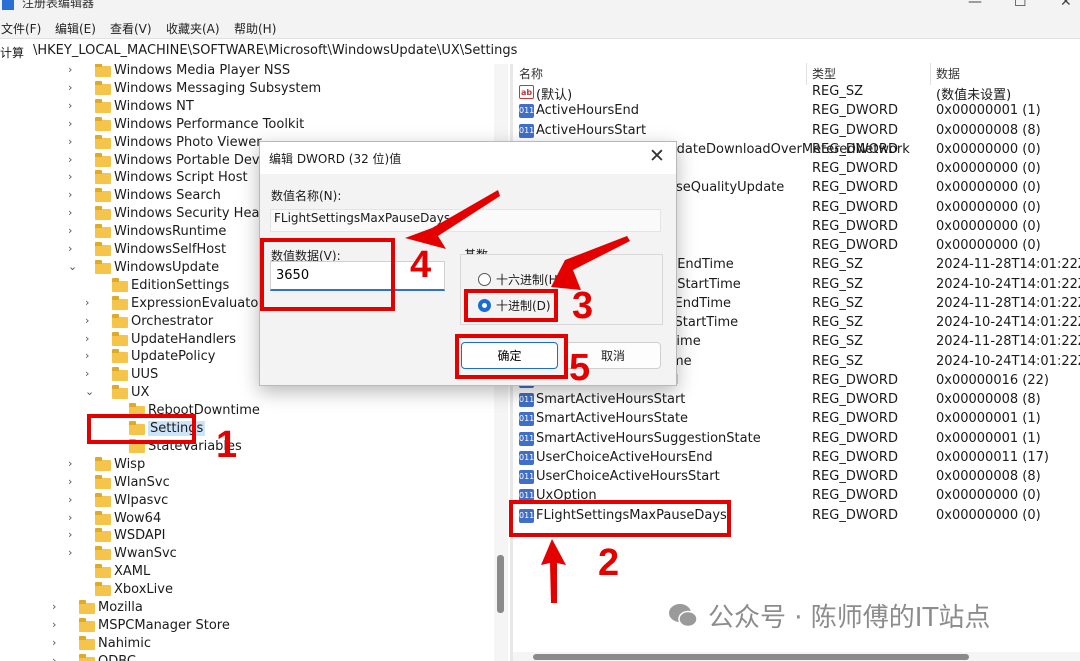 The height and width of the screenshot is (661, 1080). I want to click on arrow-to-decimal-radio-icon, so click(590, 263).